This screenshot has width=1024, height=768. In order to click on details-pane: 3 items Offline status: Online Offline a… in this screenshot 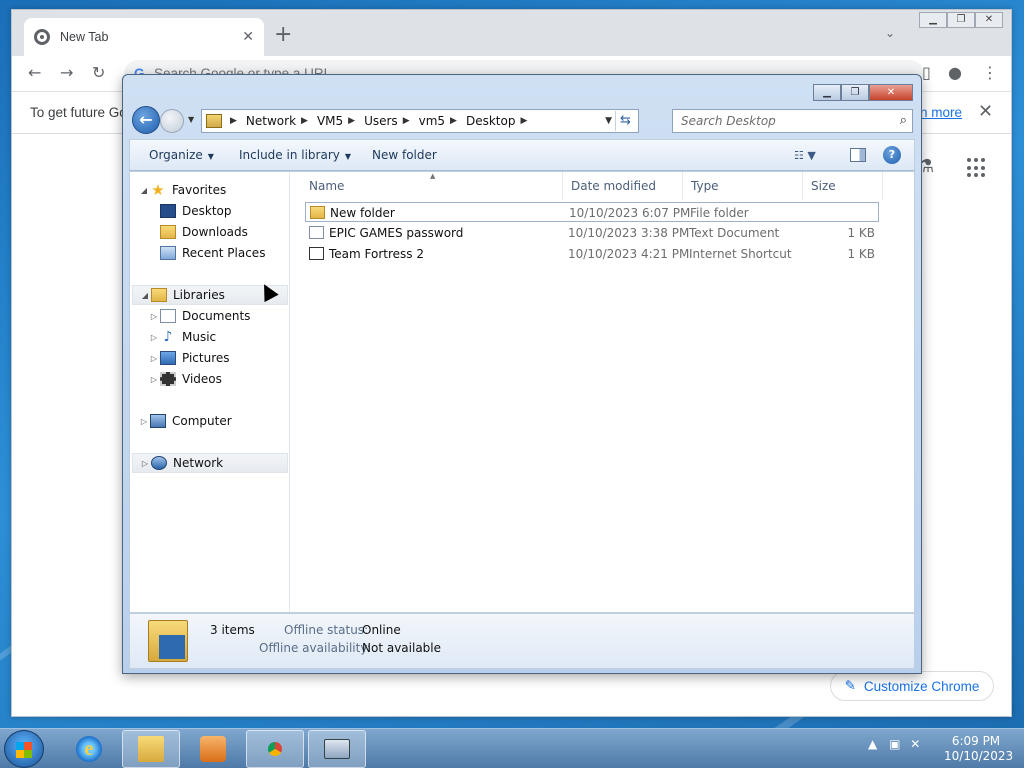, I will do `click(522, 641)`.